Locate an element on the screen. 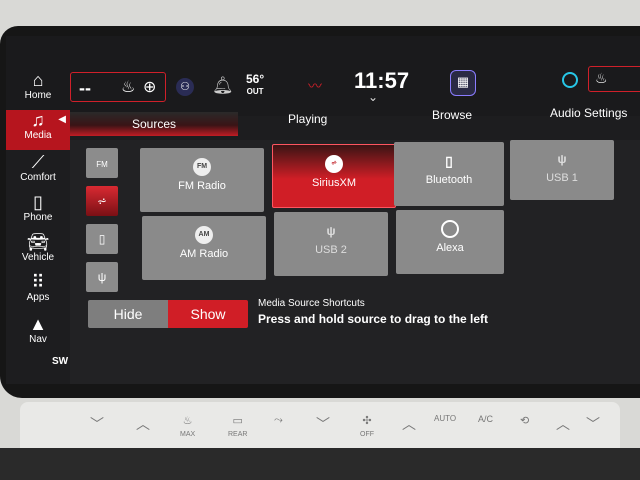 This screenshot has height=480, width=640. tab-sources: Sources is located at coordinates (154, 124).